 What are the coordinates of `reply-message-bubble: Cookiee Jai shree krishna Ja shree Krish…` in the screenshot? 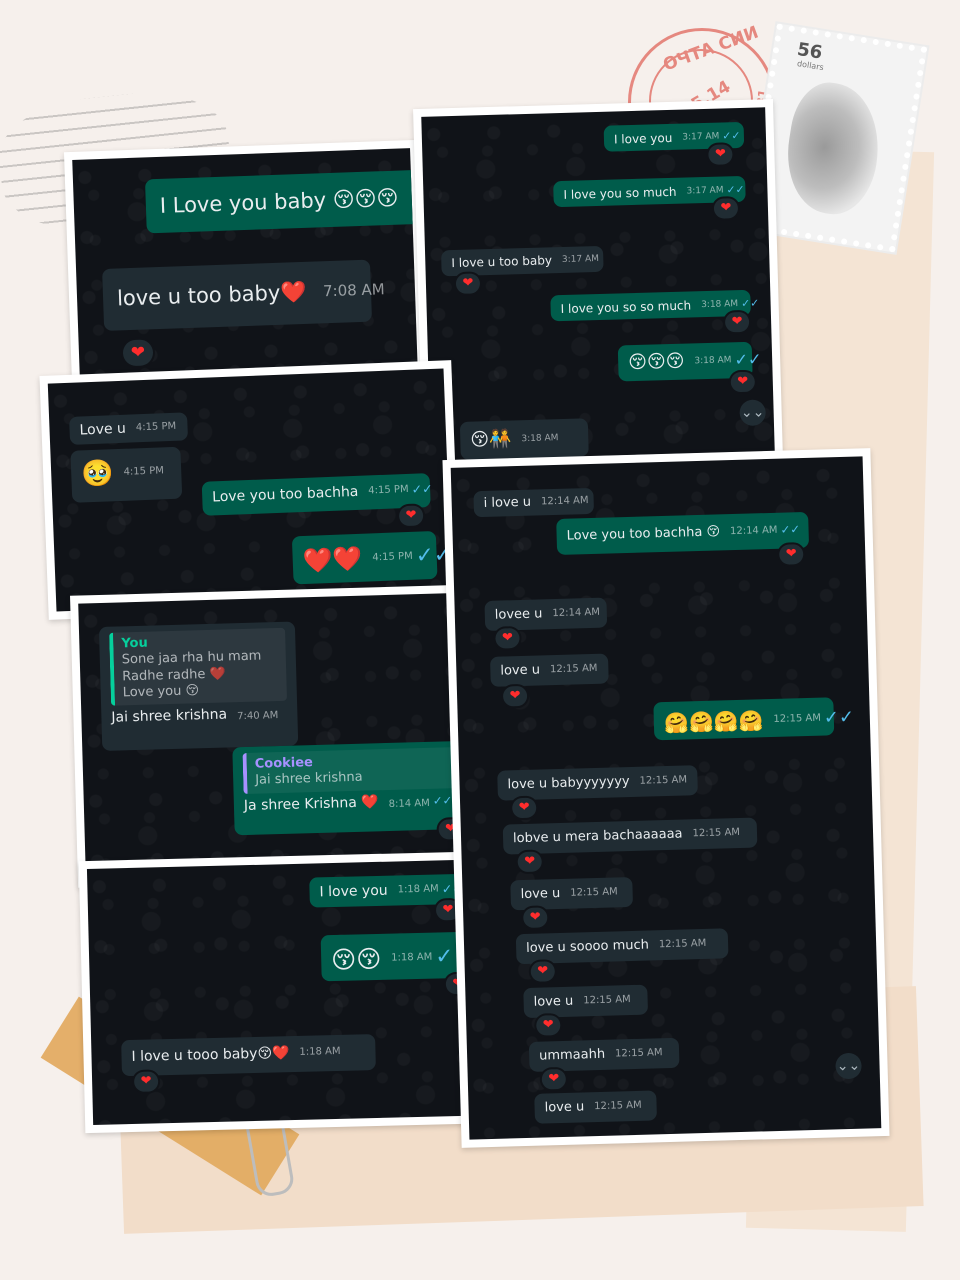 It's located at (349, 788).